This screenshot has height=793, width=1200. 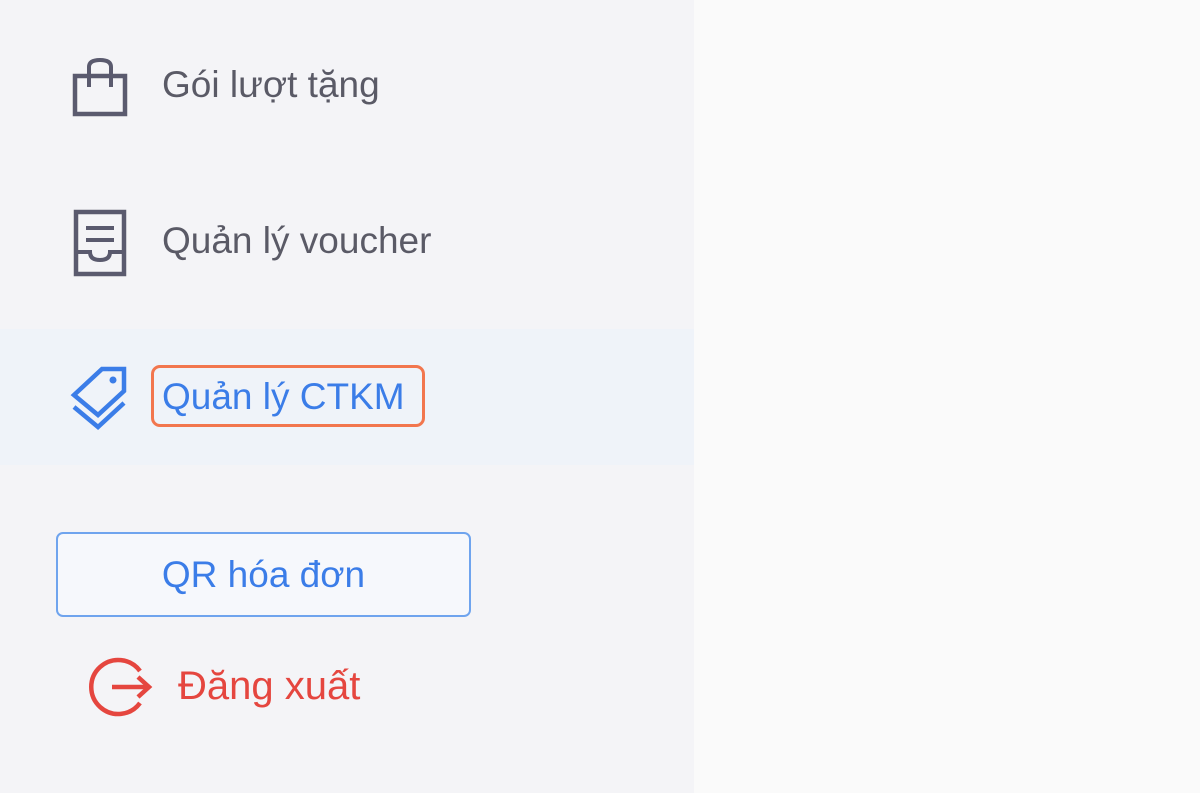 I want to click on tags-icon, so click(x=100, y=396).